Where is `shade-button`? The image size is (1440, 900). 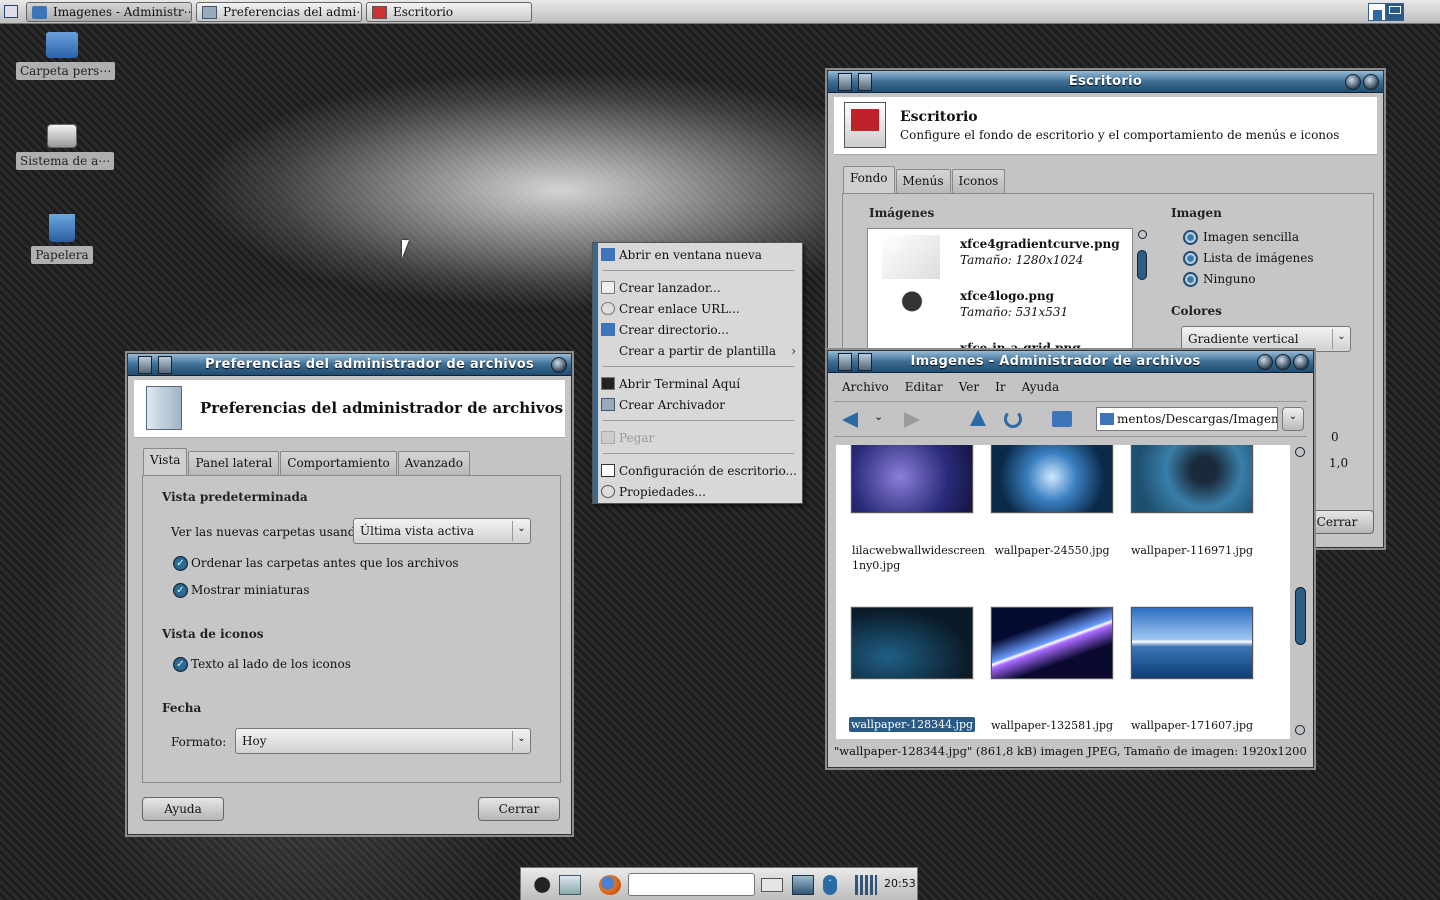 shade-button is located at coordinates (1265, 362).